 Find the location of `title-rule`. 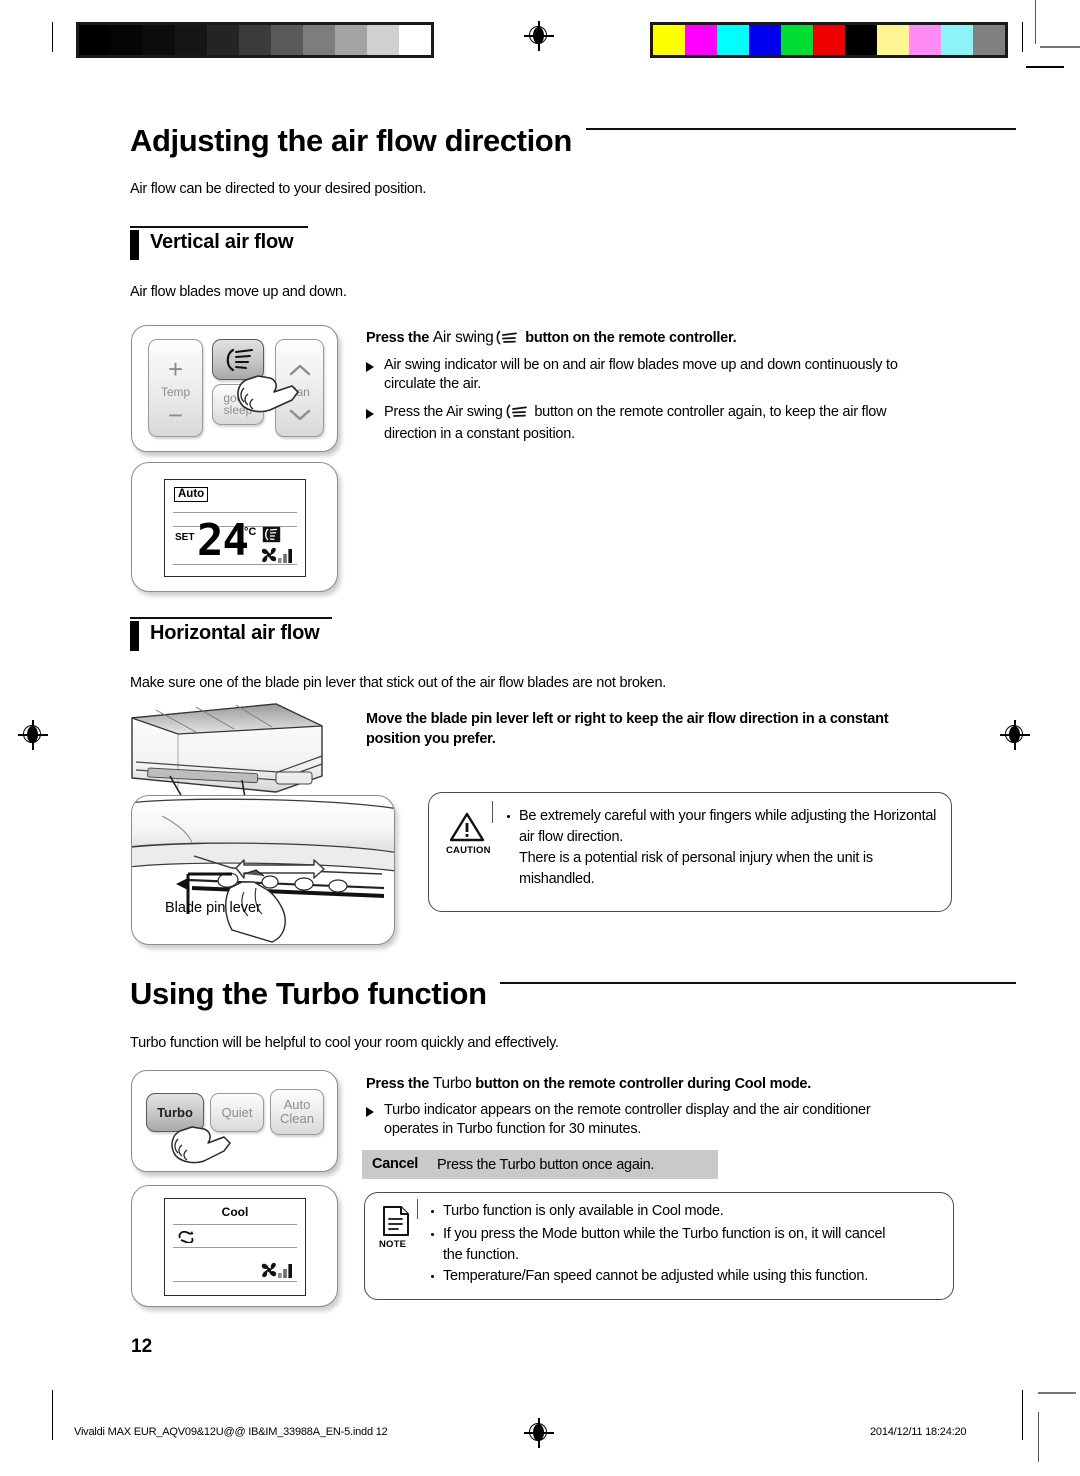

title-rule is located at coordinates (801, 129).